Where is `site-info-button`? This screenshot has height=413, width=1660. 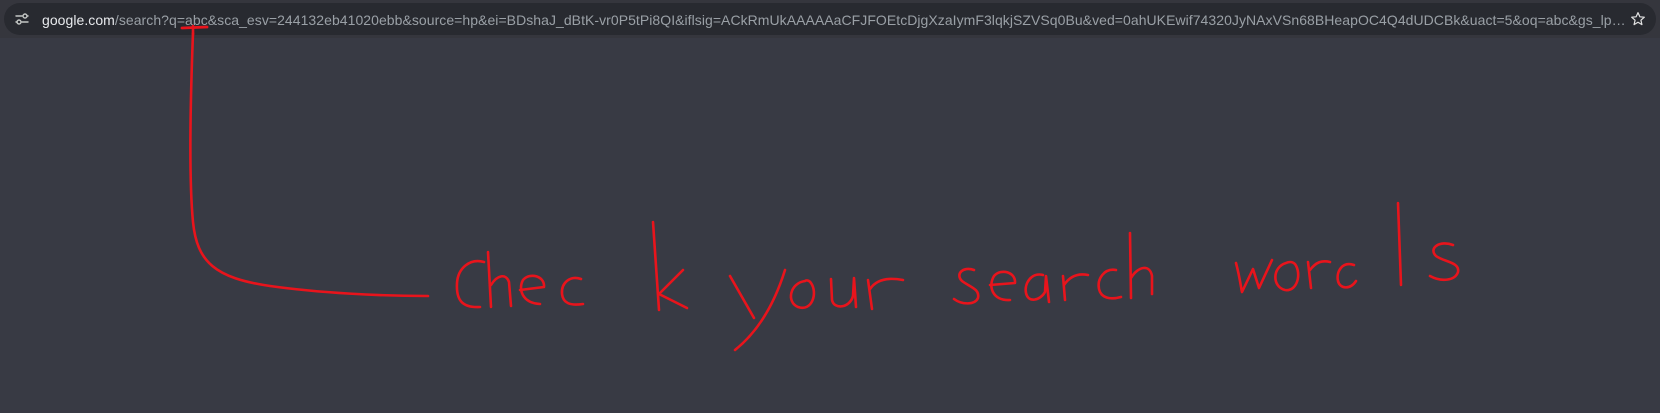 site-info-button is located at coordinates (22, 19).